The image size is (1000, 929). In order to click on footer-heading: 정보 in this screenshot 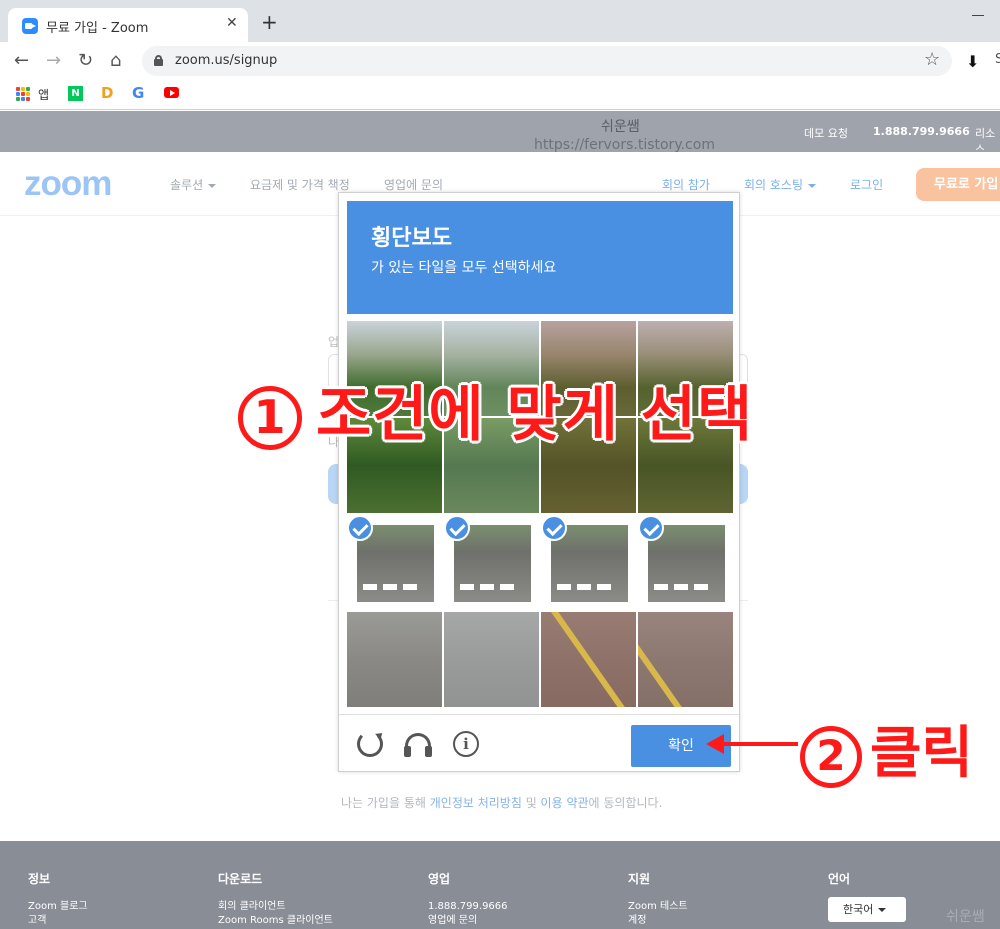, I will do `click(39, 879)`.